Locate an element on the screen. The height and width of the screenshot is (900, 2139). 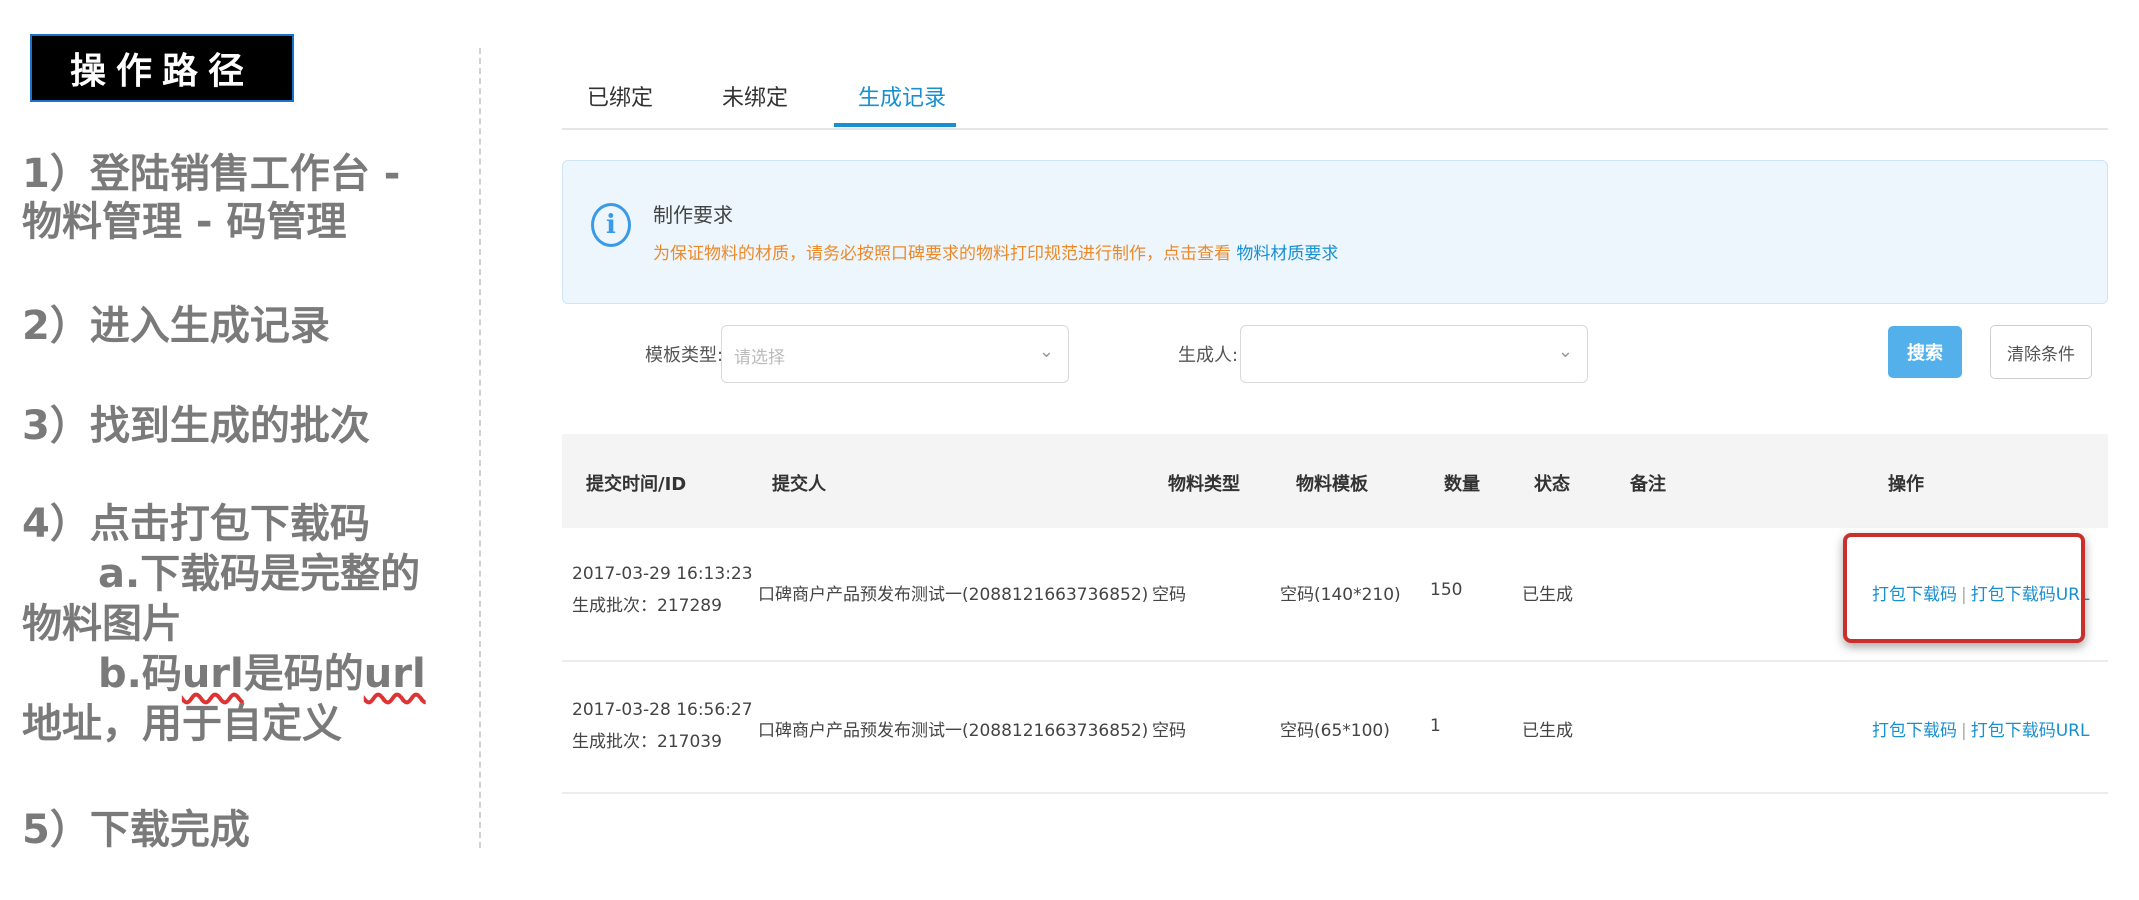
row-template: 空码(140*210) is located at coordinates (1340, 595).